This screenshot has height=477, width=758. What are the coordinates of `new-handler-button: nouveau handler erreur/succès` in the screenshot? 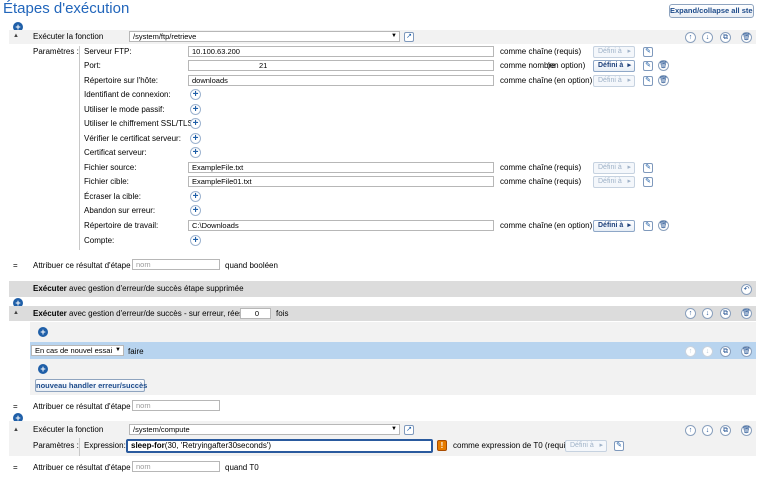 It's located at (91, 385).